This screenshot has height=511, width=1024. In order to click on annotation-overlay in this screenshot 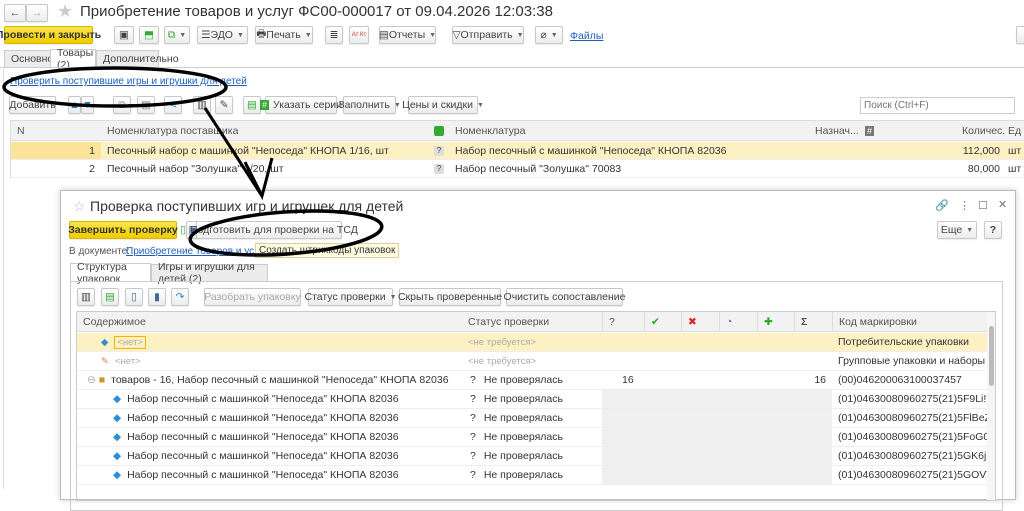, I will do `click(193, 161)`.